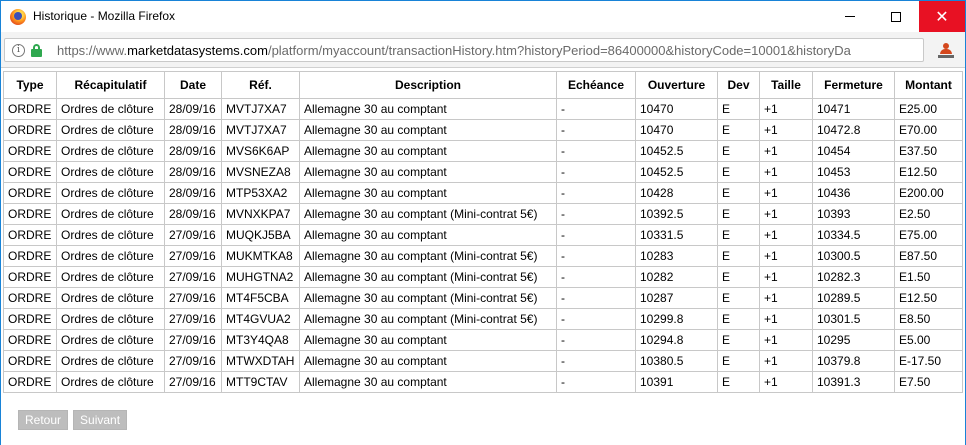  What do you see at coordinates (676, 382) in the screenshot?
I see `cell-open: 10391` at bounding box center [676, 382].